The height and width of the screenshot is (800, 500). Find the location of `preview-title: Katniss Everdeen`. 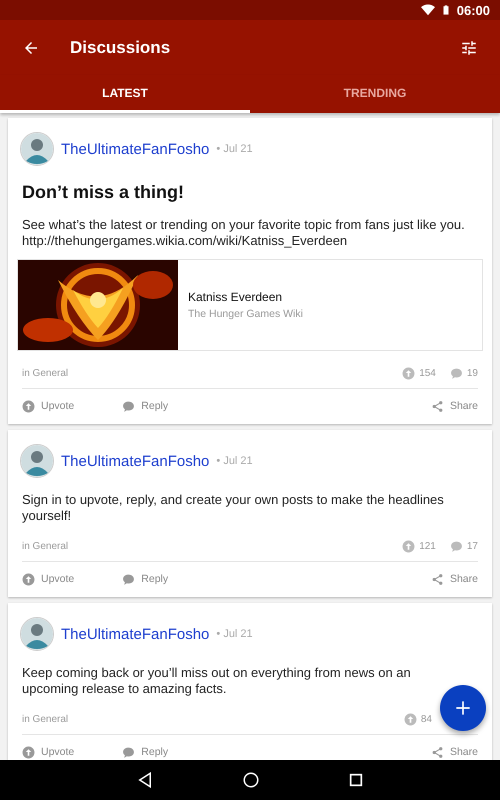

preview-title: Katniss Everdeen is located at coordinates (236, 297).